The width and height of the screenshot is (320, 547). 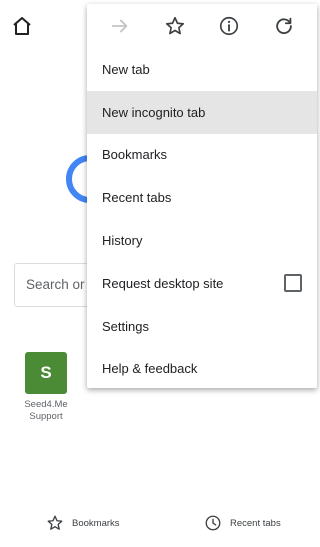 I want to click on shortcut-tile: S Seed4.Me Support, so click(x=46, y=387).